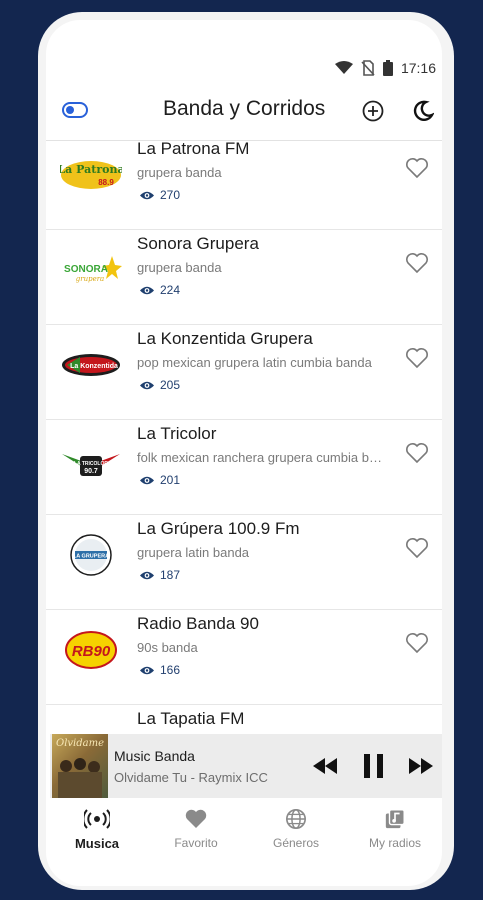 This screenshot has height=900, width=483. Describe the element at coordinates (170, 385) in the screenshot. I see `view-count-value: 205` at that location.